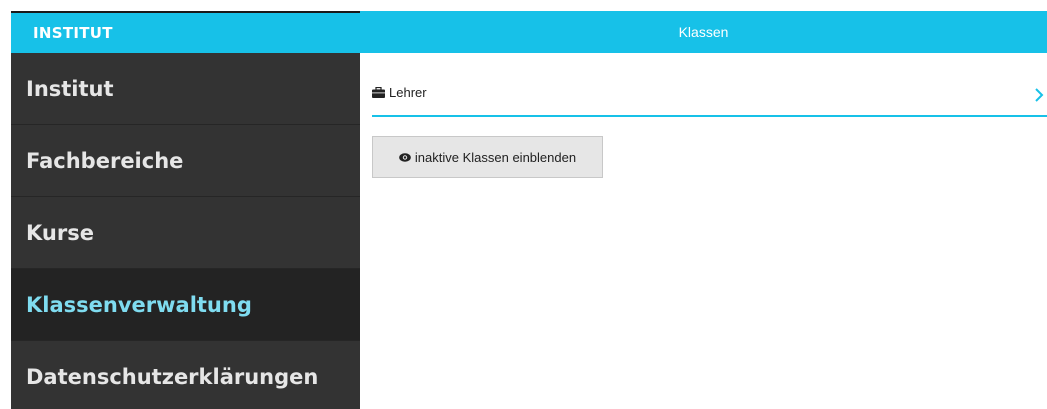  What do you see at coordinates (405, 157) in the screenshot?
I see `eye-icon` at bounding box center [405, 157].